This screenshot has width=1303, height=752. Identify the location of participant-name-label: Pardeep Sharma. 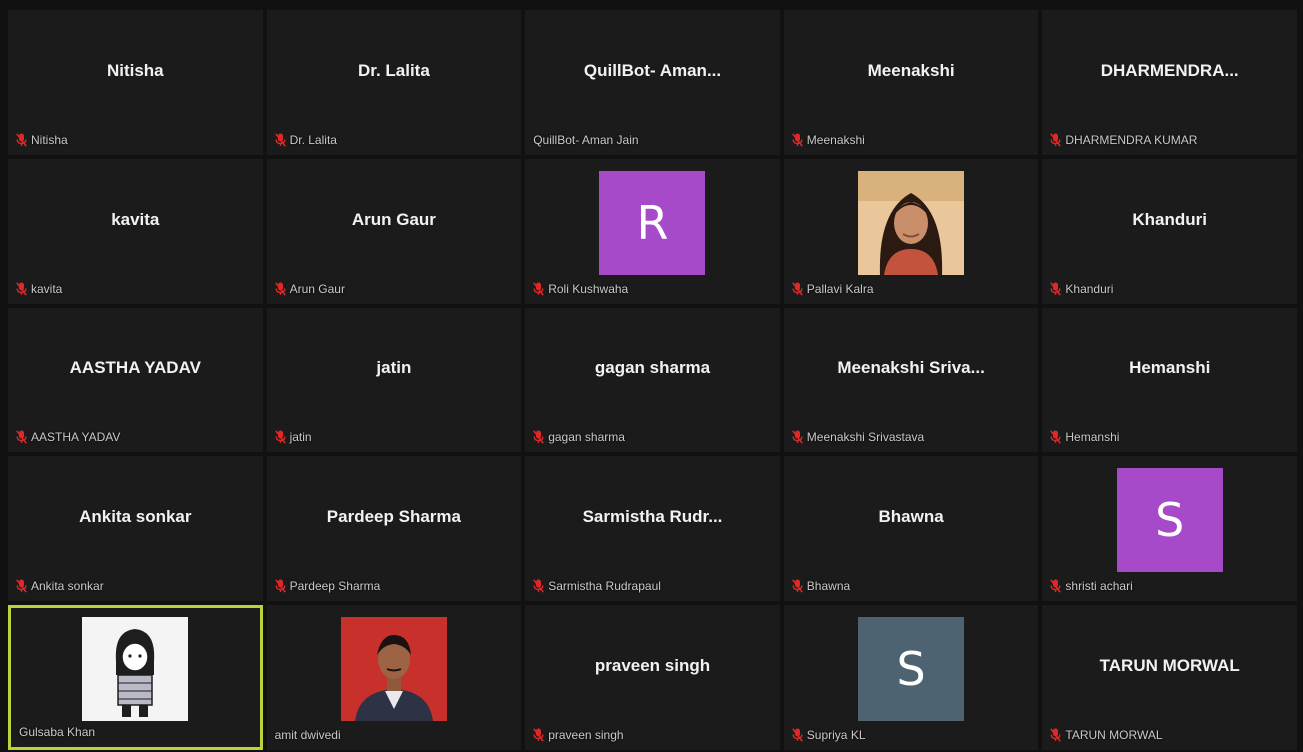
(327, 586).